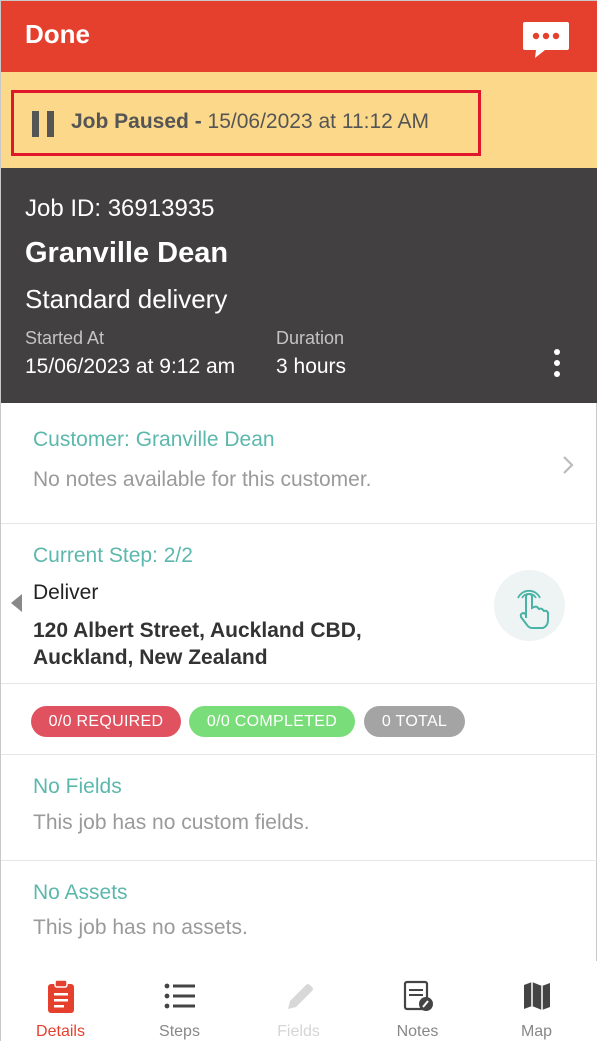 The width and height of the screenshot is (597, 1041). Describe the element at coordinates (16, 603) in the screenshot. I see `previous-step-arrow-icon` at that location.